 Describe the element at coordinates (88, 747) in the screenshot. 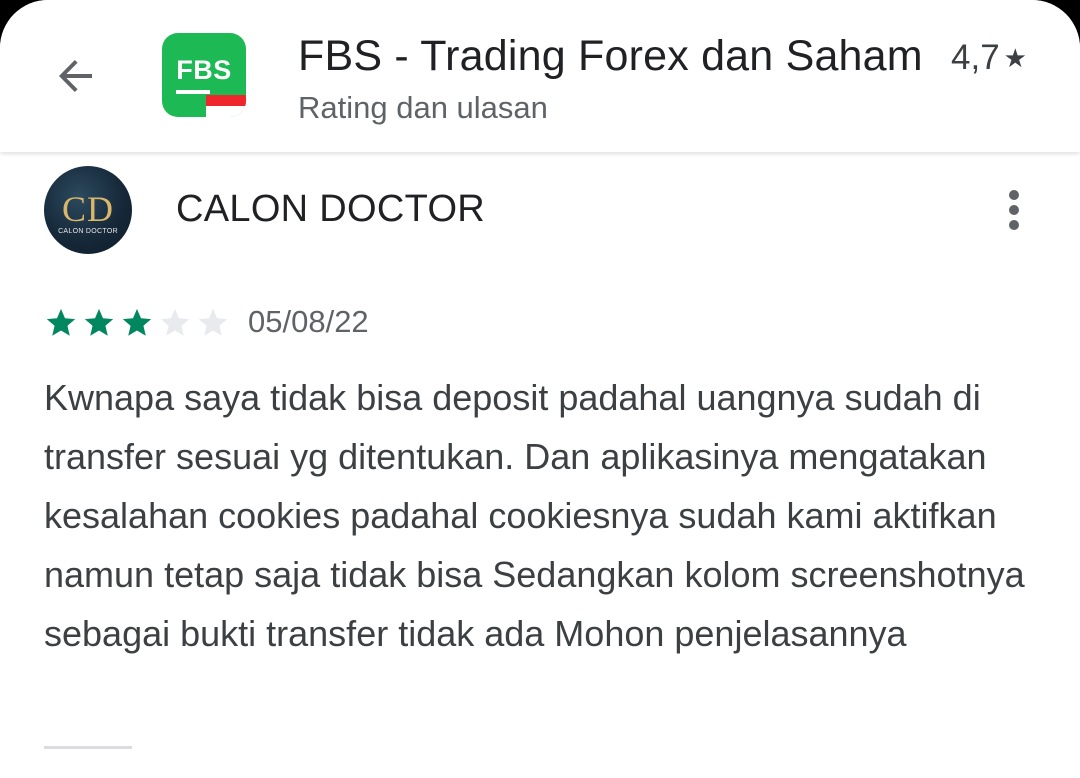

I see `divider` at that location.